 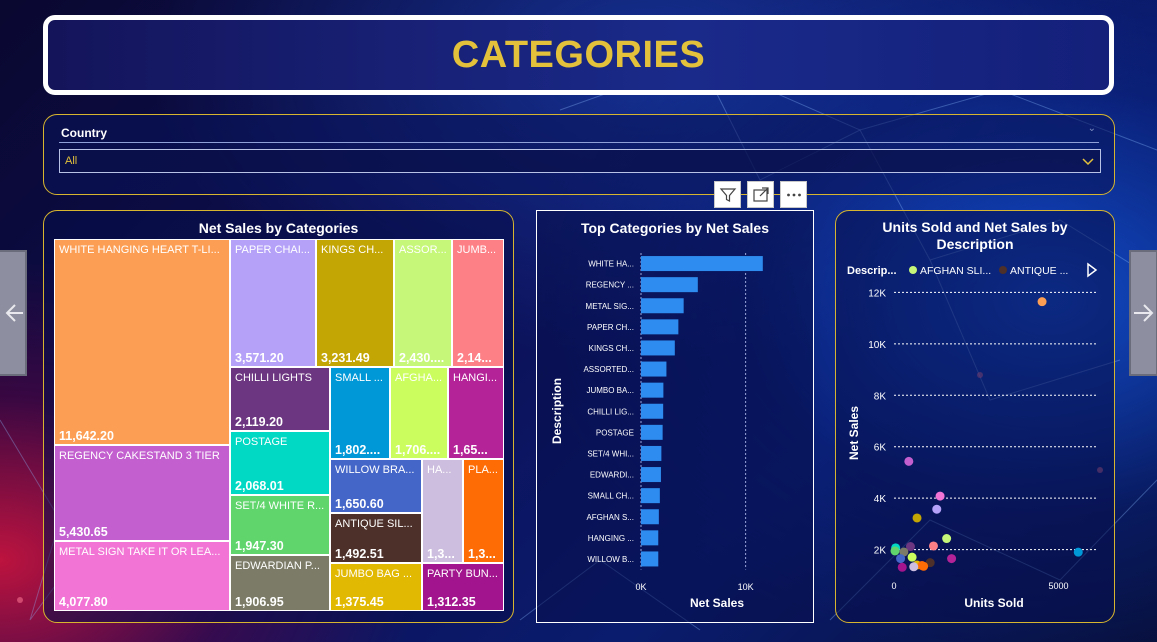 What do you see at coordinates (578, 54) in the screenshot?
I see `page-title: CATEGORIES` at bounding box center [578, 54].